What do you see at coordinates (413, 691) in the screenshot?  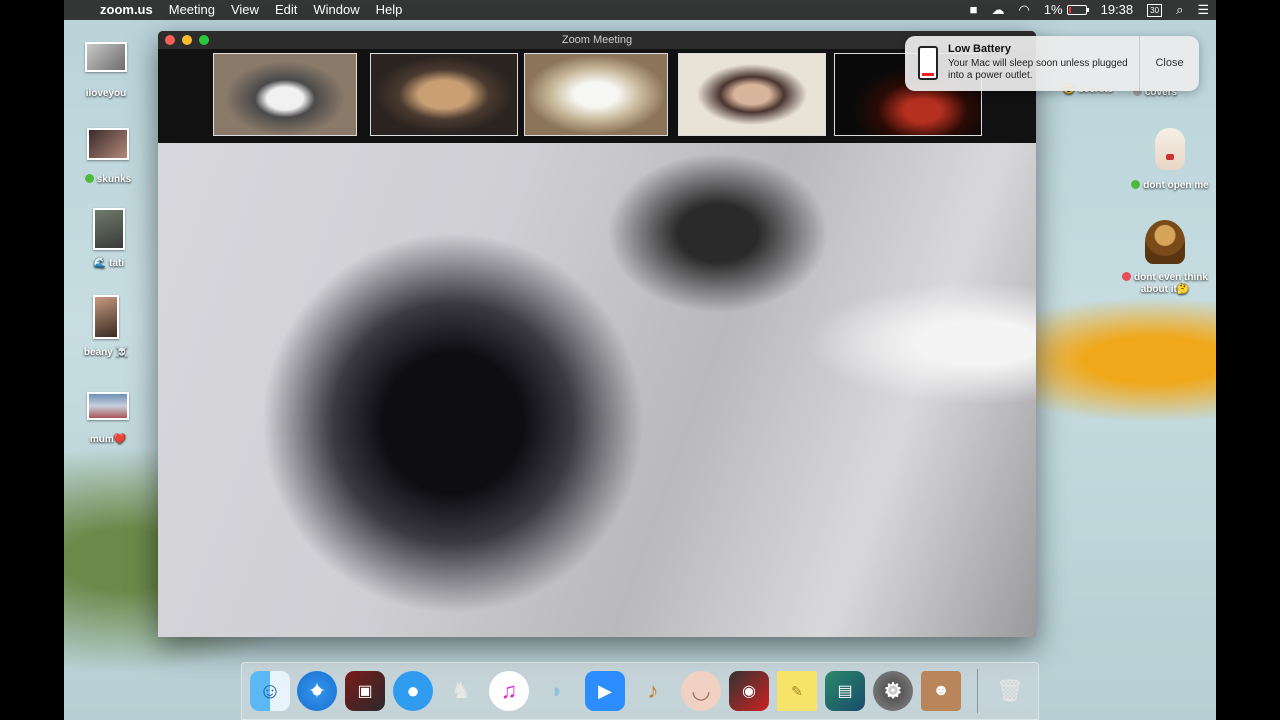 I see `messages-icon: ●` at bounding box center [413, 691].